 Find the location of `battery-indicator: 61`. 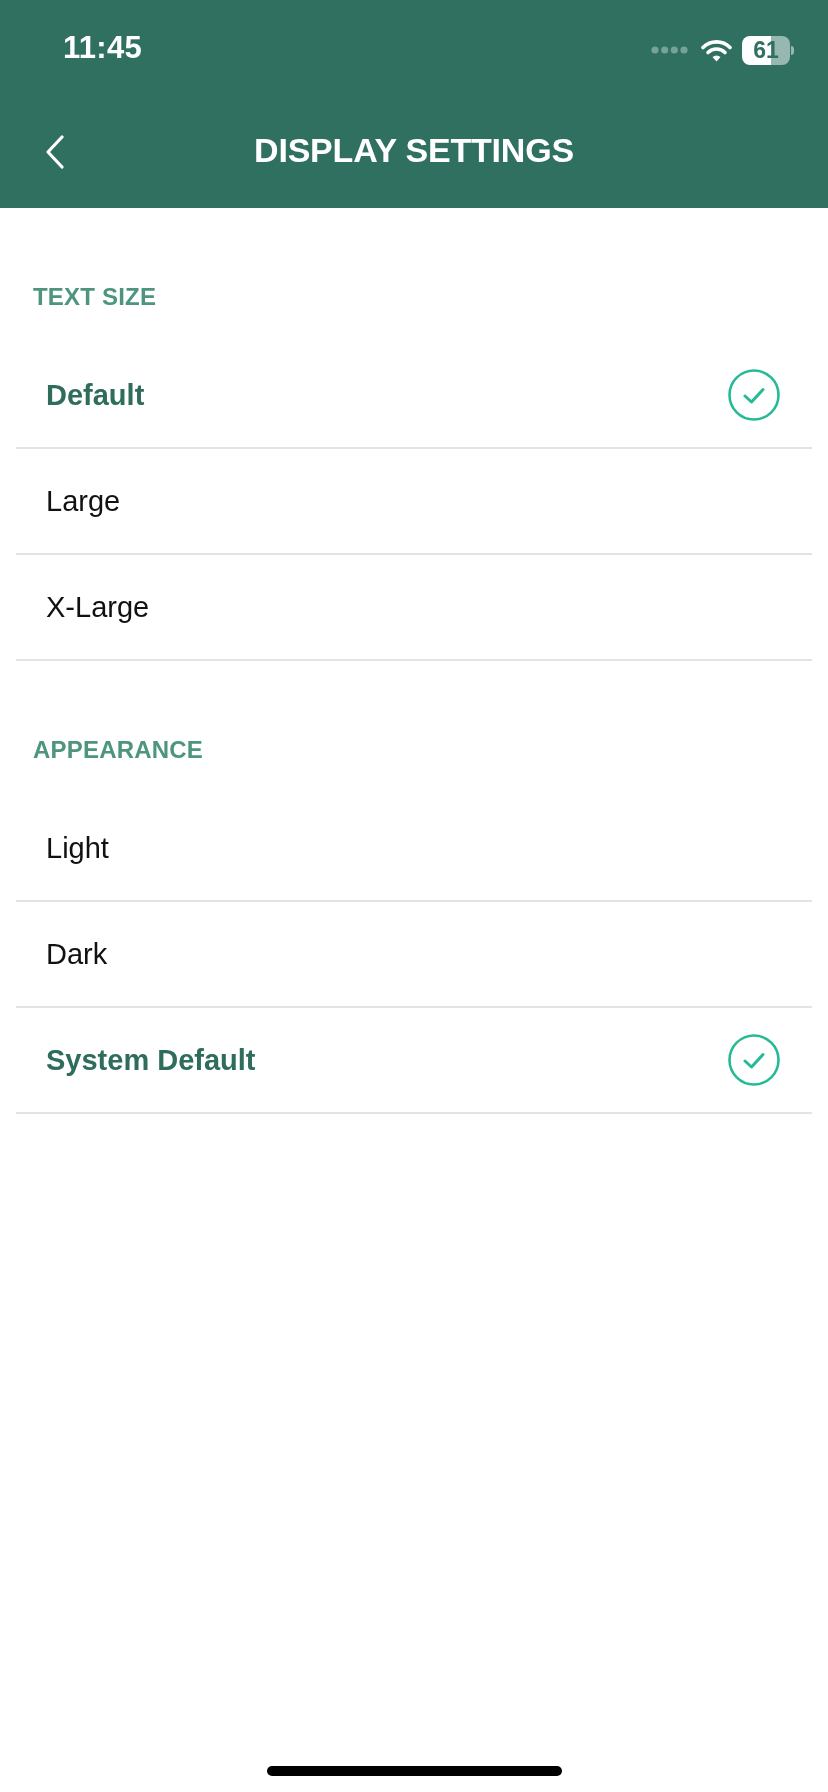

battery-indicator: 61 is located at coordinates (768, 50).